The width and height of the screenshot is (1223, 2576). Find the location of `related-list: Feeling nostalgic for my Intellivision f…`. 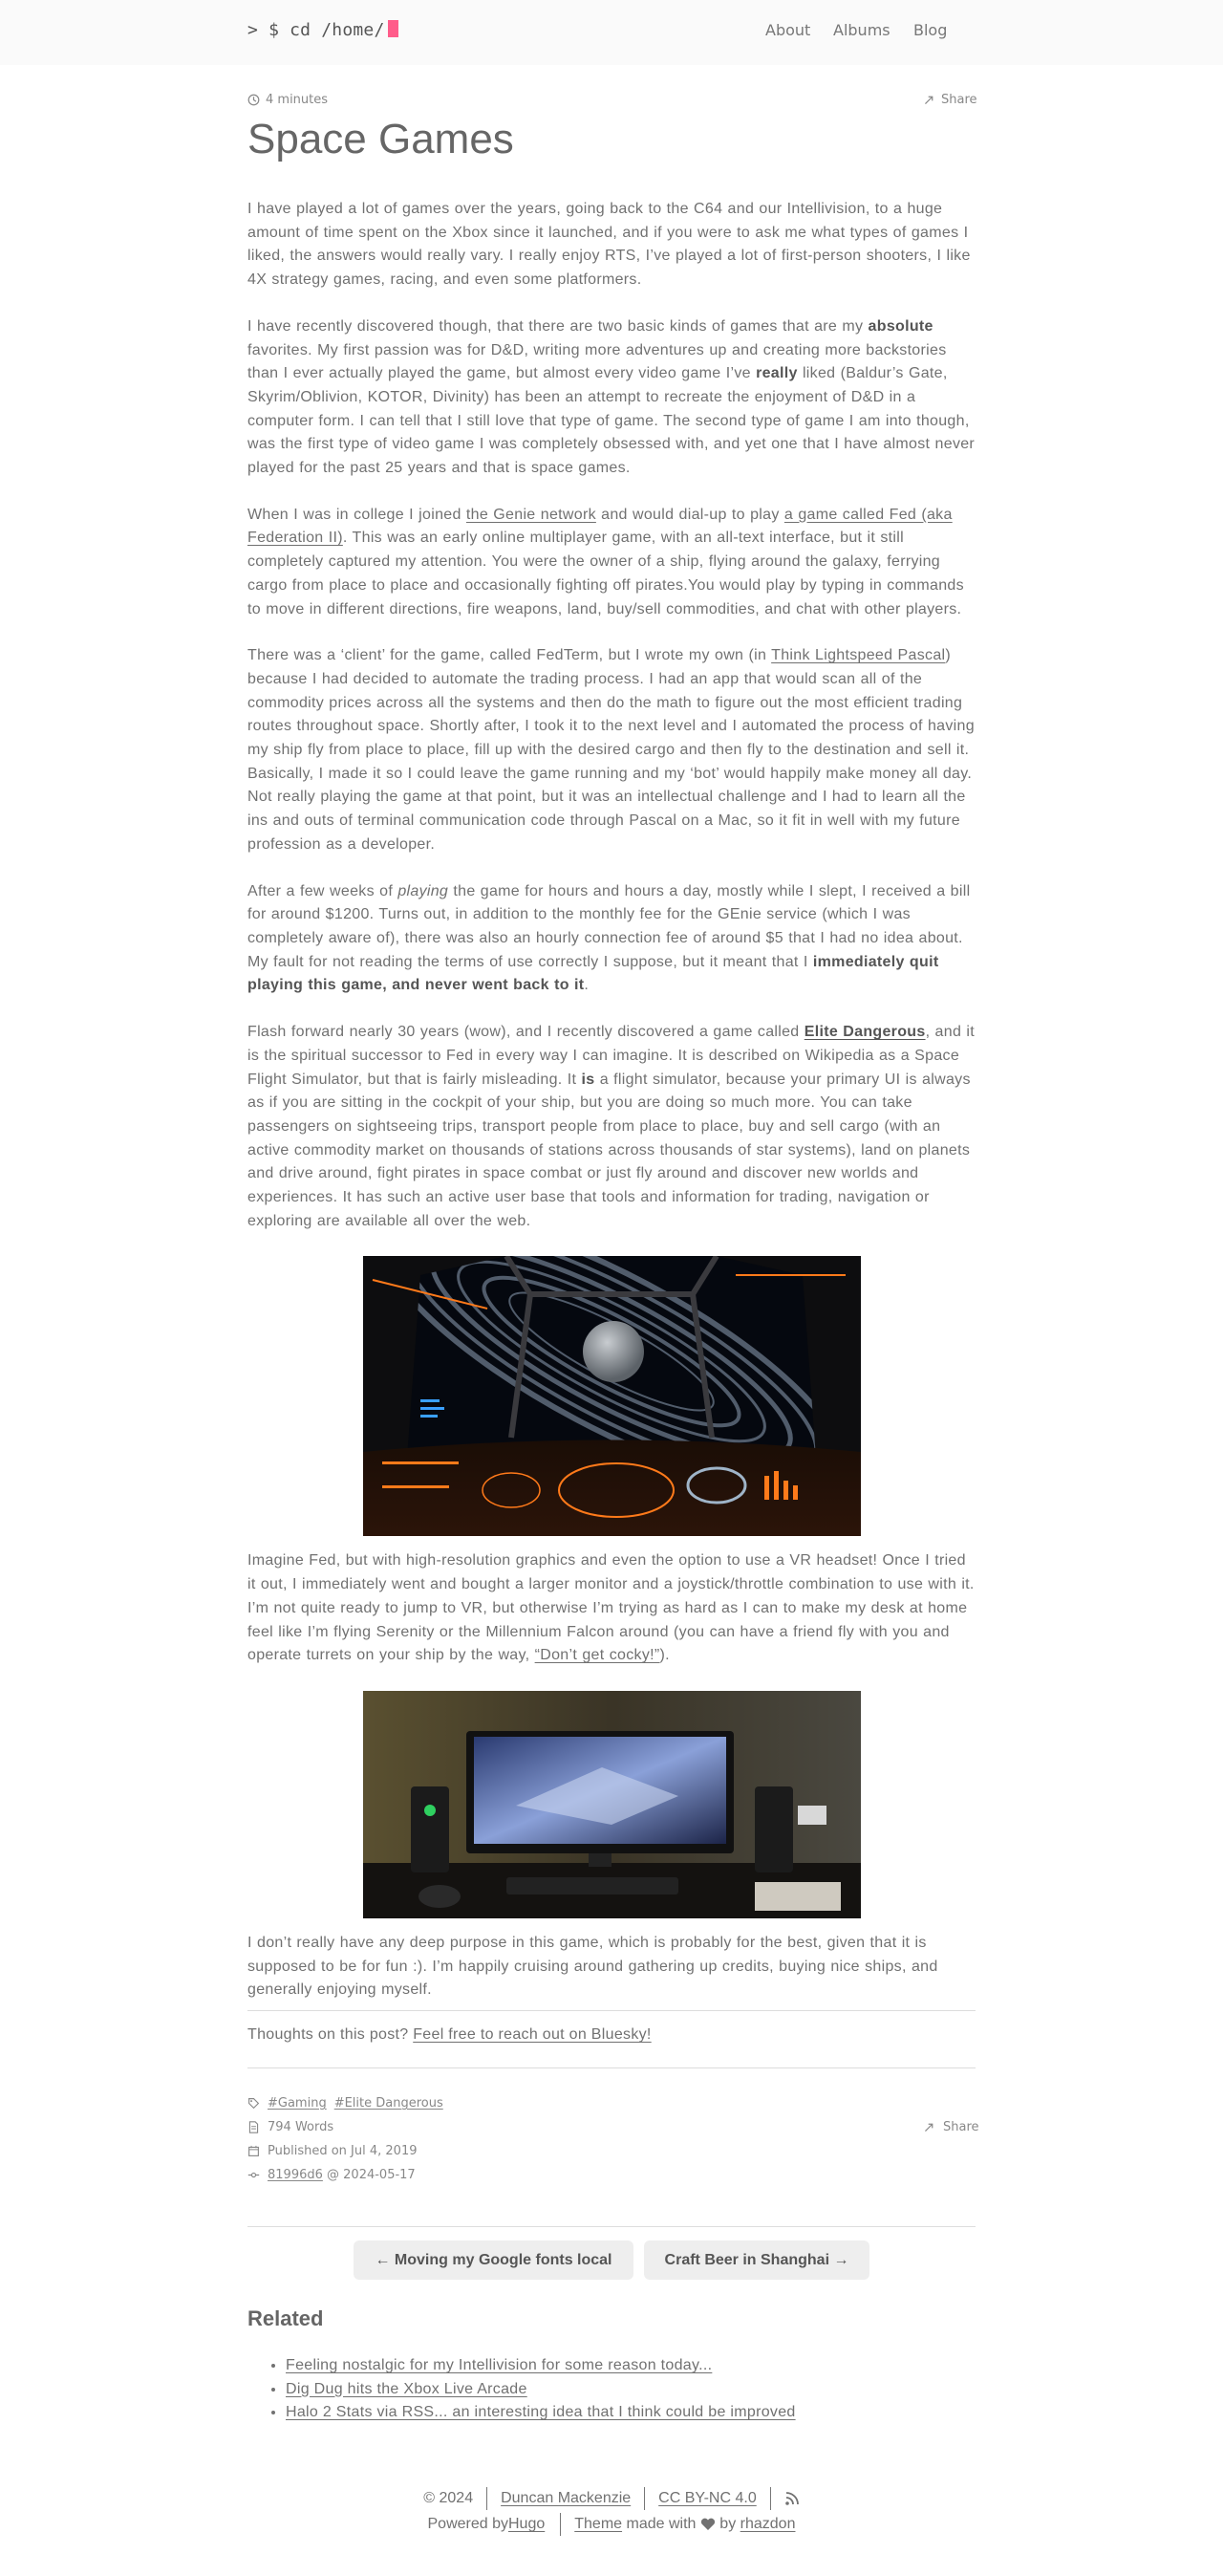

related-list: Feeling nostalgic for my Intellivision f… is located at coordinates (541, 2389).